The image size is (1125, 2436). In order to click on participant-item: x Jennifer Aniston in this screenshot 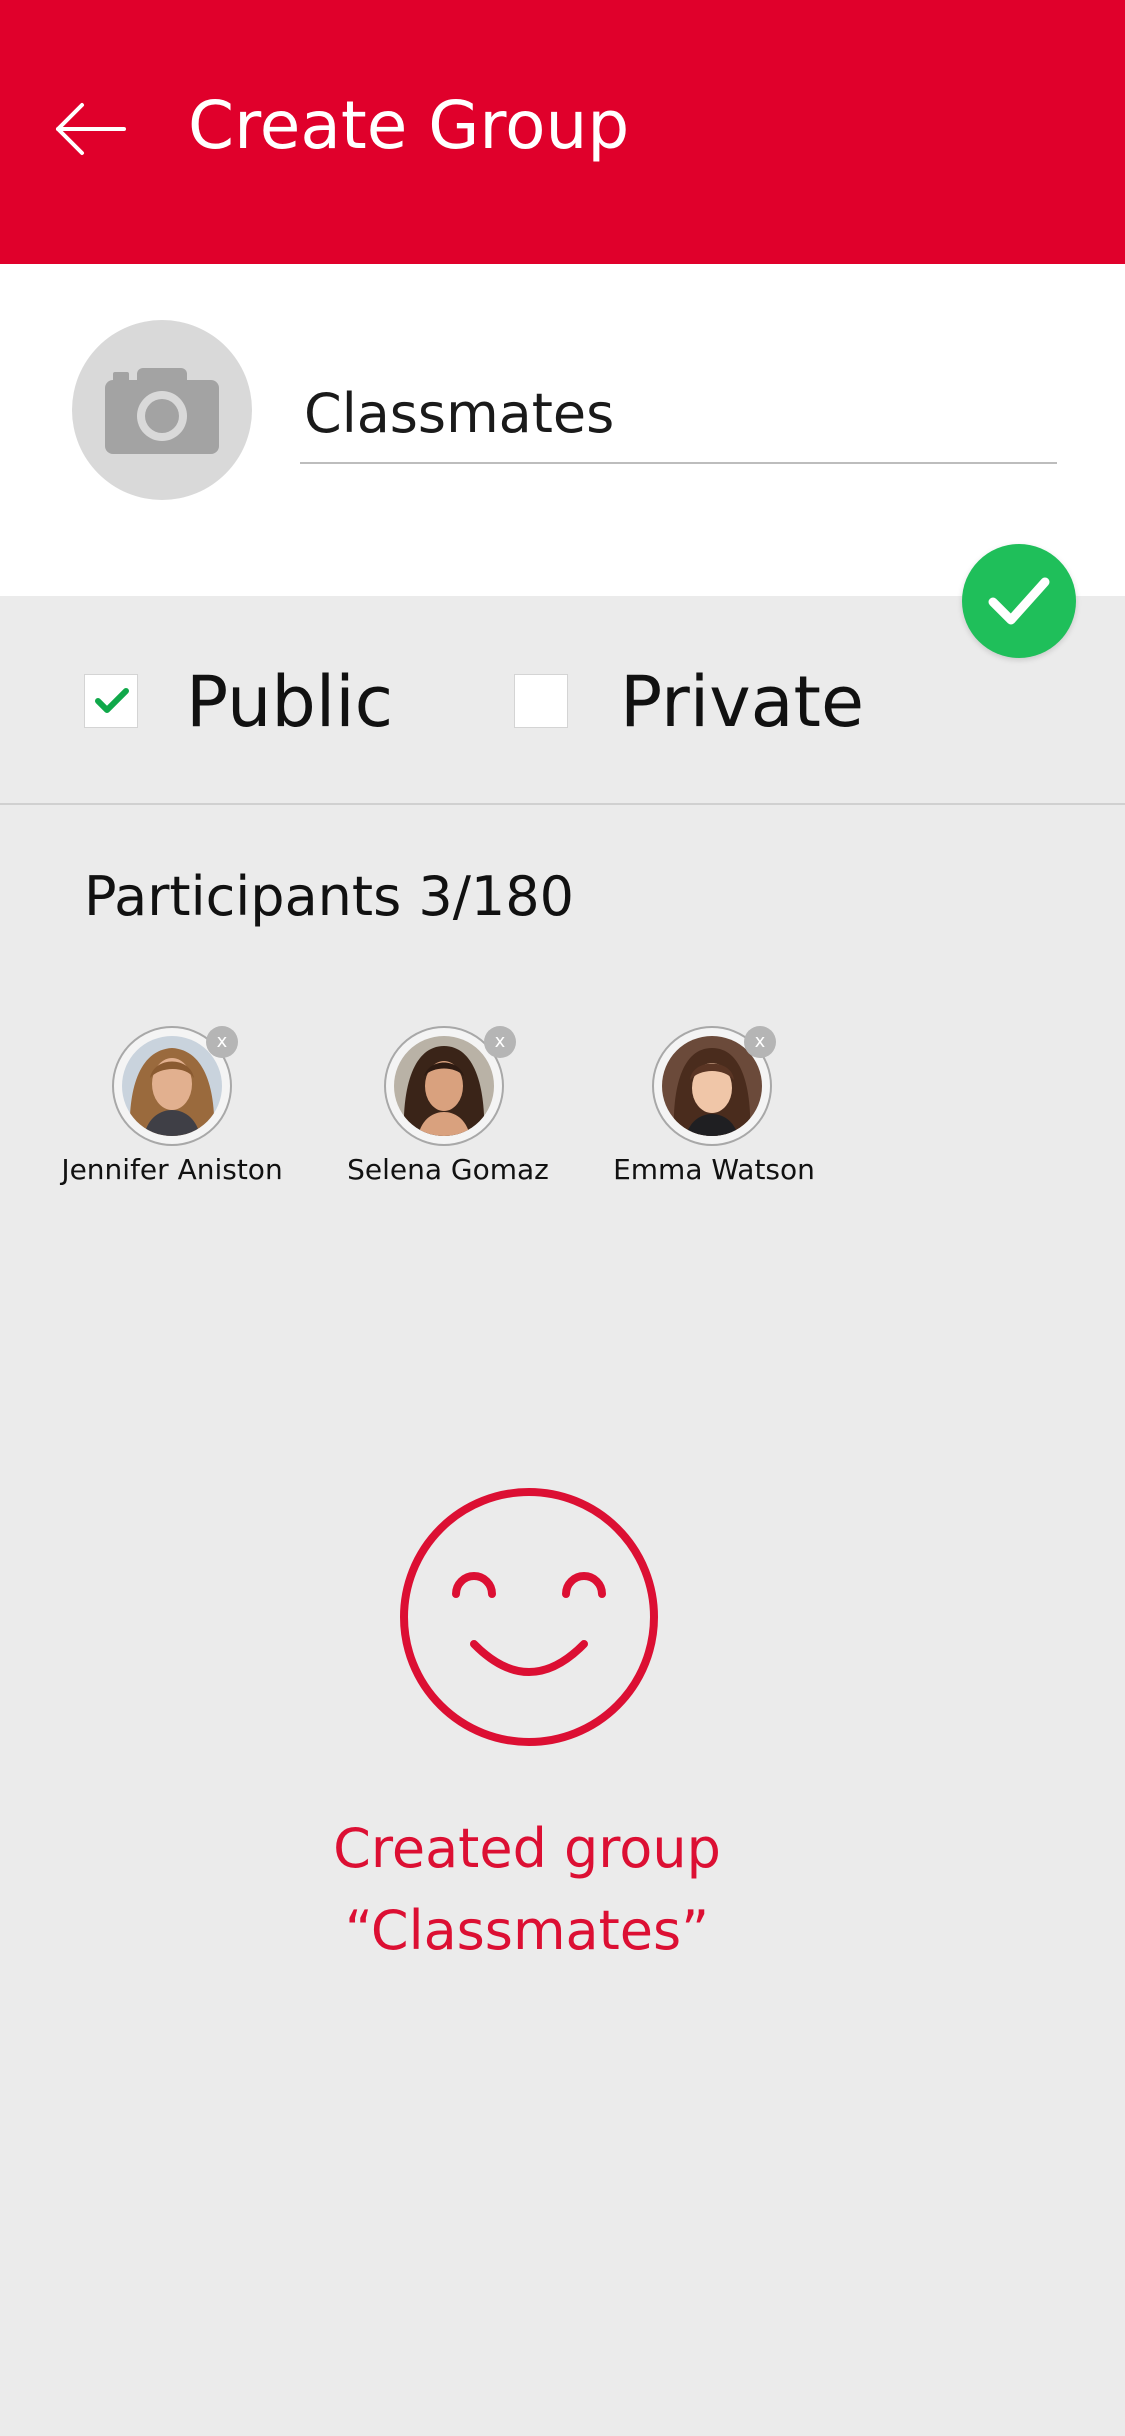, I will do `click(172, 1111)`.